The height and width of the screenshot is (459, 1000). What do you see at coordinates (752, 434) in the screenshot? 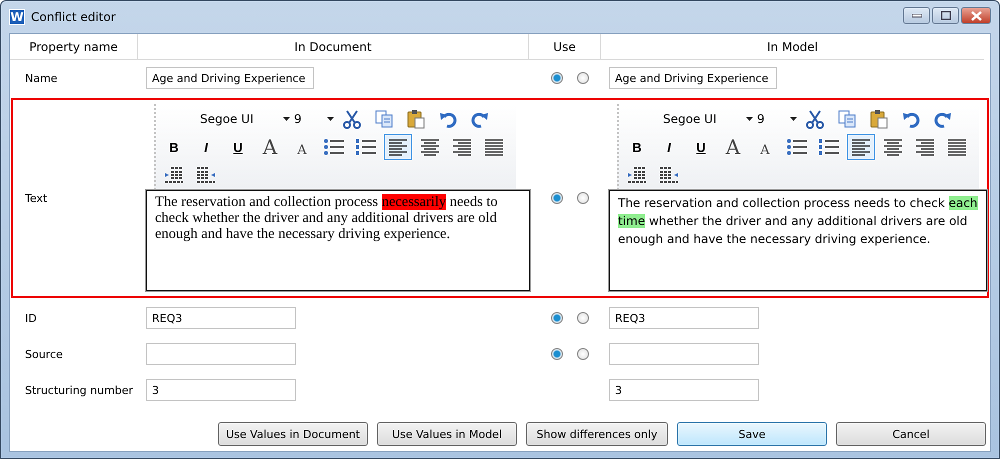
I see `dialog-button: Save` at bounding box center [752, 434].